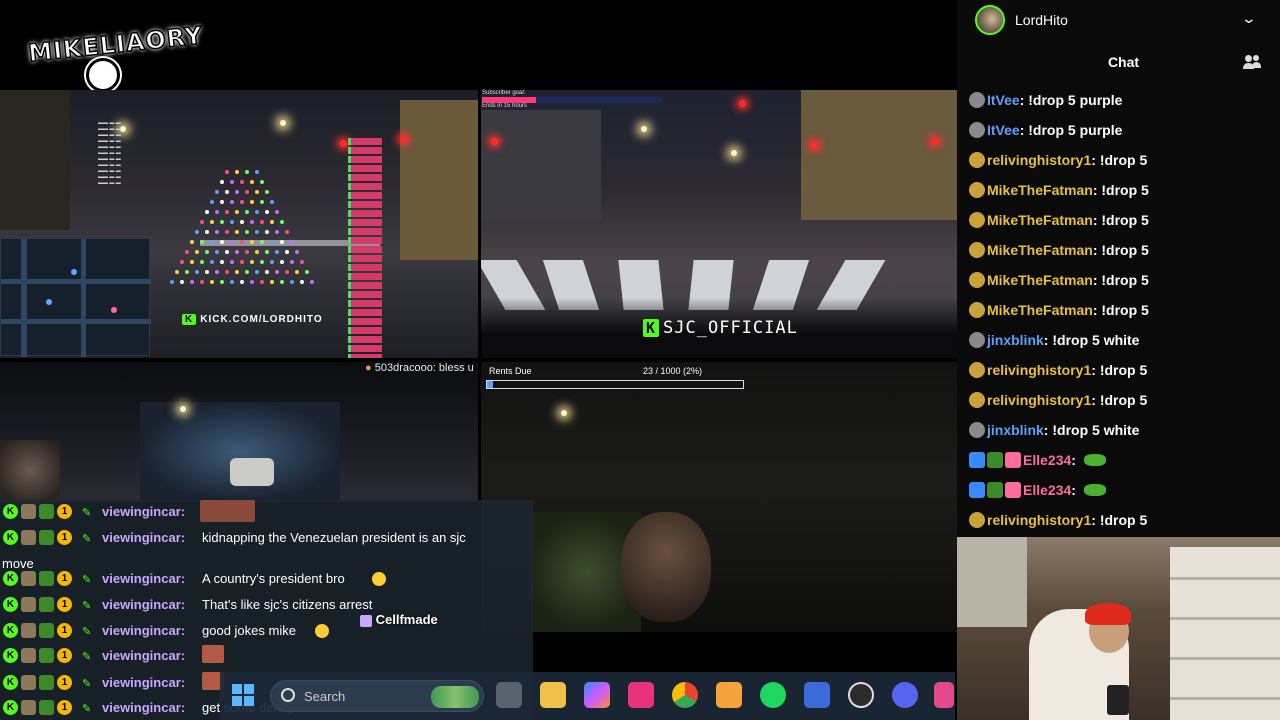 The image size is (1280, 720). What do you see at coordinates (944, 695) in the screenshot?
I see `app-icon` at bounding box center [944, 695].